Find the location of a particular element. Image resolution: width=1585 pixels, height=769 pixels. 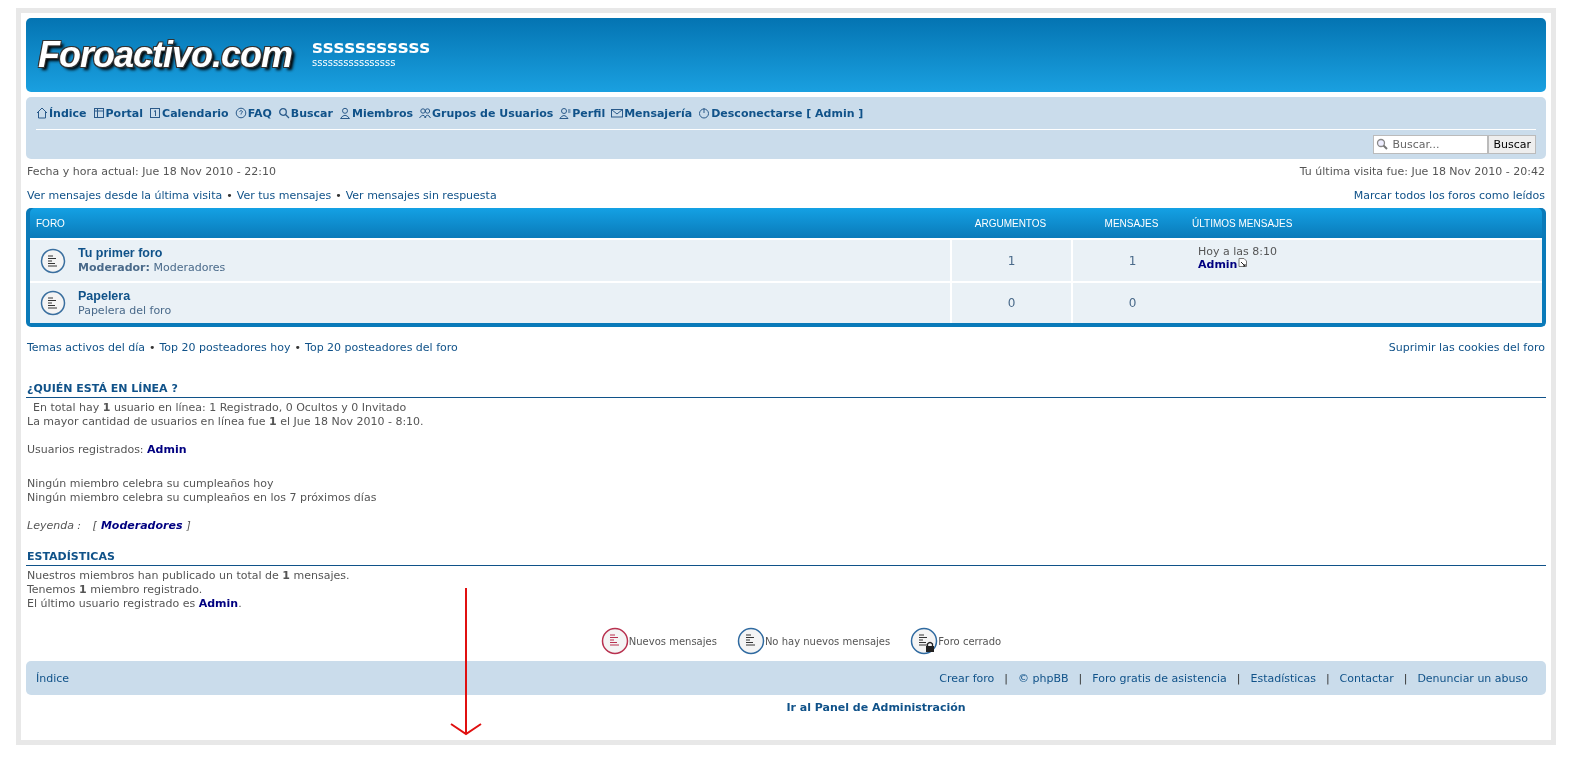

search-button: Buscar is located at coordinates (1512, 144).